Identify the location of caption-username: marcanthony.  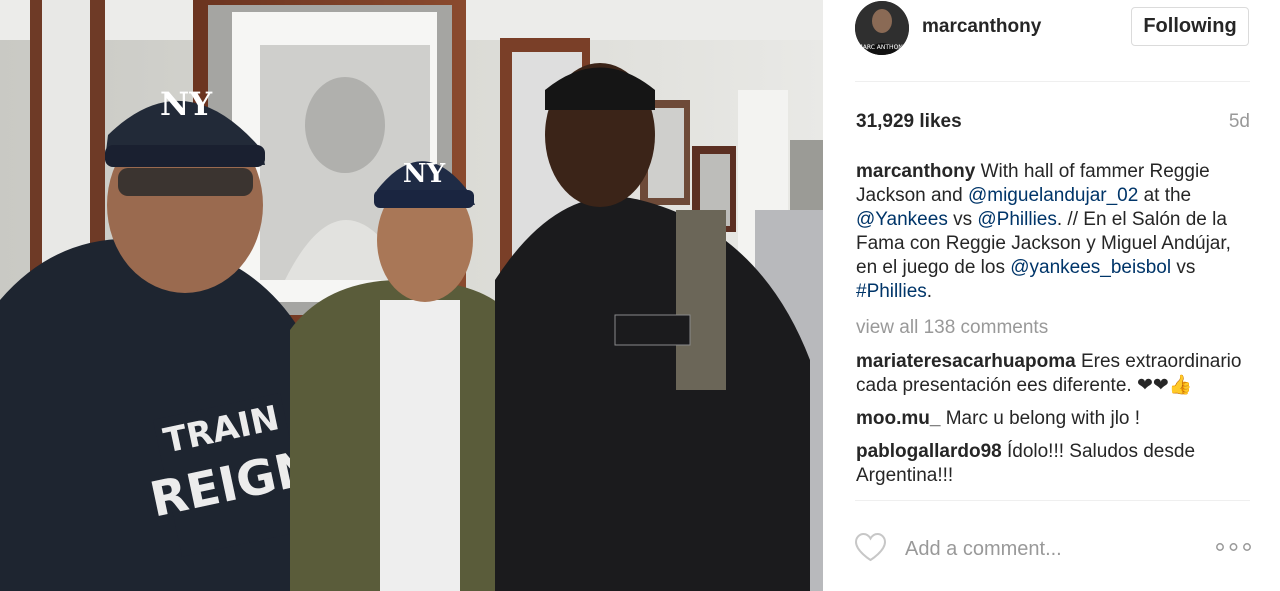
(915, 171).